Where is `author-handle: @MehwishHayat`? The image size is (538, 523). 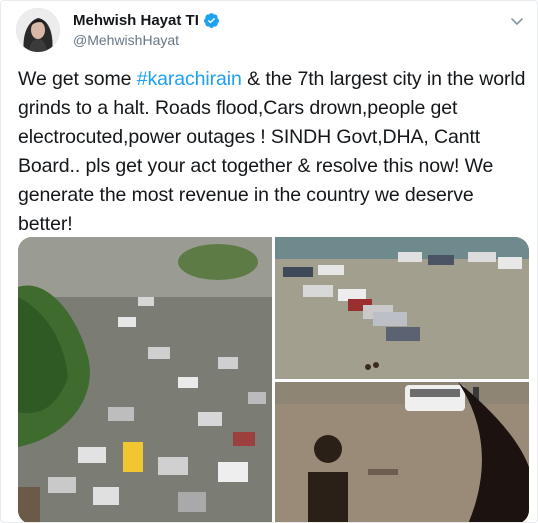 author-handle: @MehwishHayat is located at coordinates (126, 40).